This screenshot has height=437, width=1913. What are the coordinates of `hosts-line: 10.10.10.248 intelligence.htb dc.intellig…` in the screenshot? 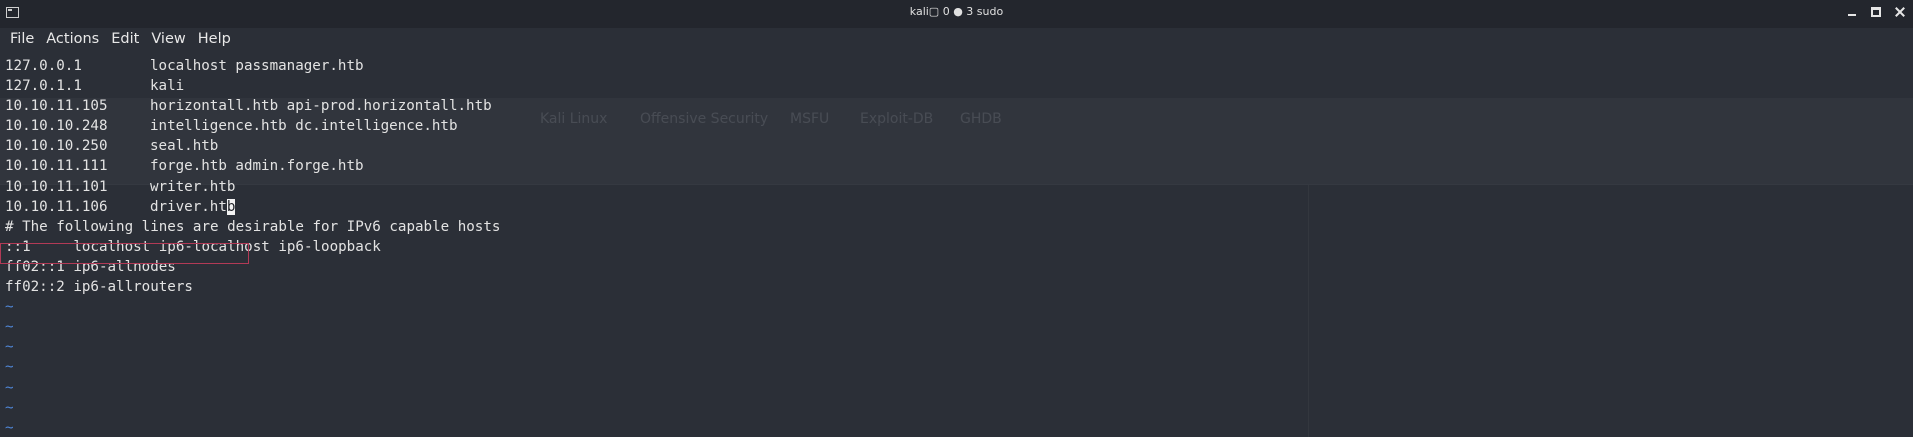 It's located at (252, 126).